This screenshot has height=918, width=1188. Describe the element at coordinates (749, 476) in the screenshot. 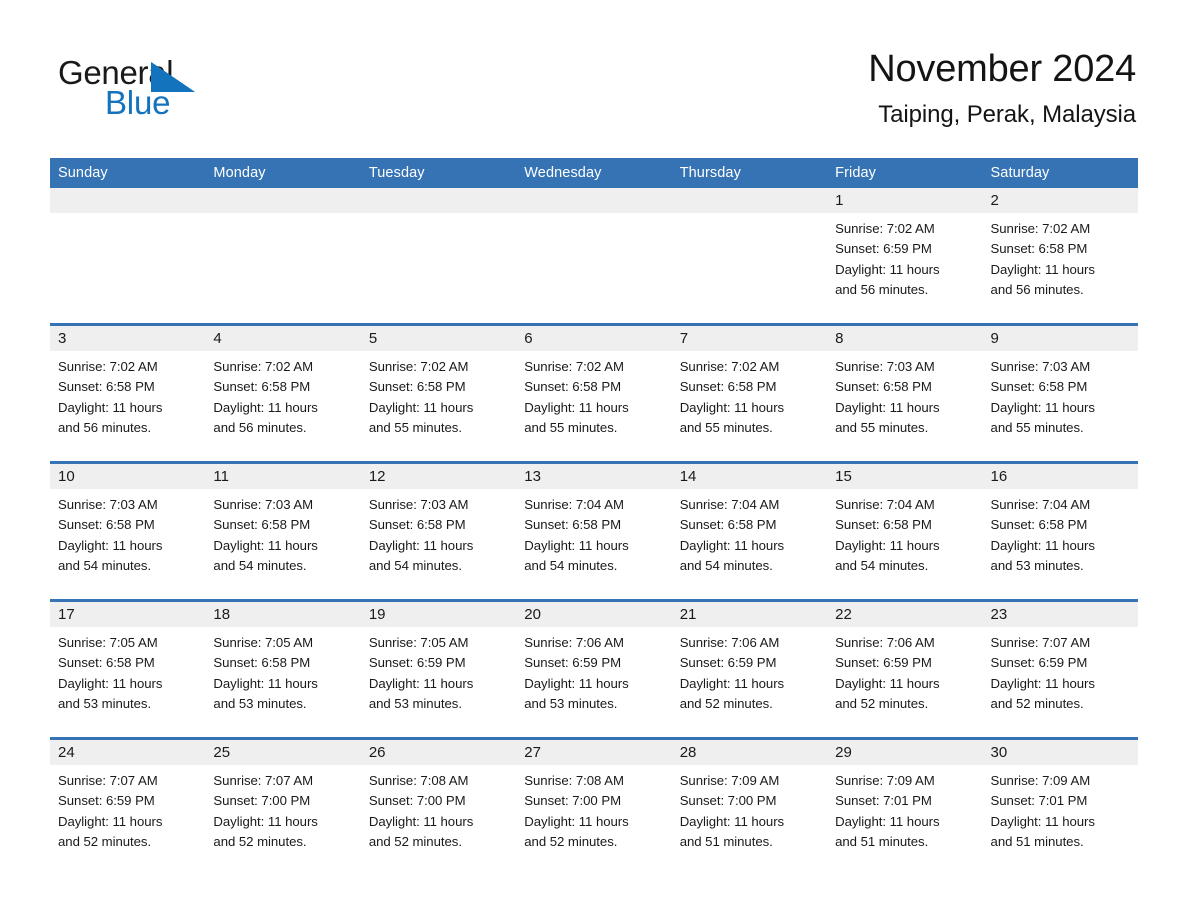

I see `day-number: 14` at that location.